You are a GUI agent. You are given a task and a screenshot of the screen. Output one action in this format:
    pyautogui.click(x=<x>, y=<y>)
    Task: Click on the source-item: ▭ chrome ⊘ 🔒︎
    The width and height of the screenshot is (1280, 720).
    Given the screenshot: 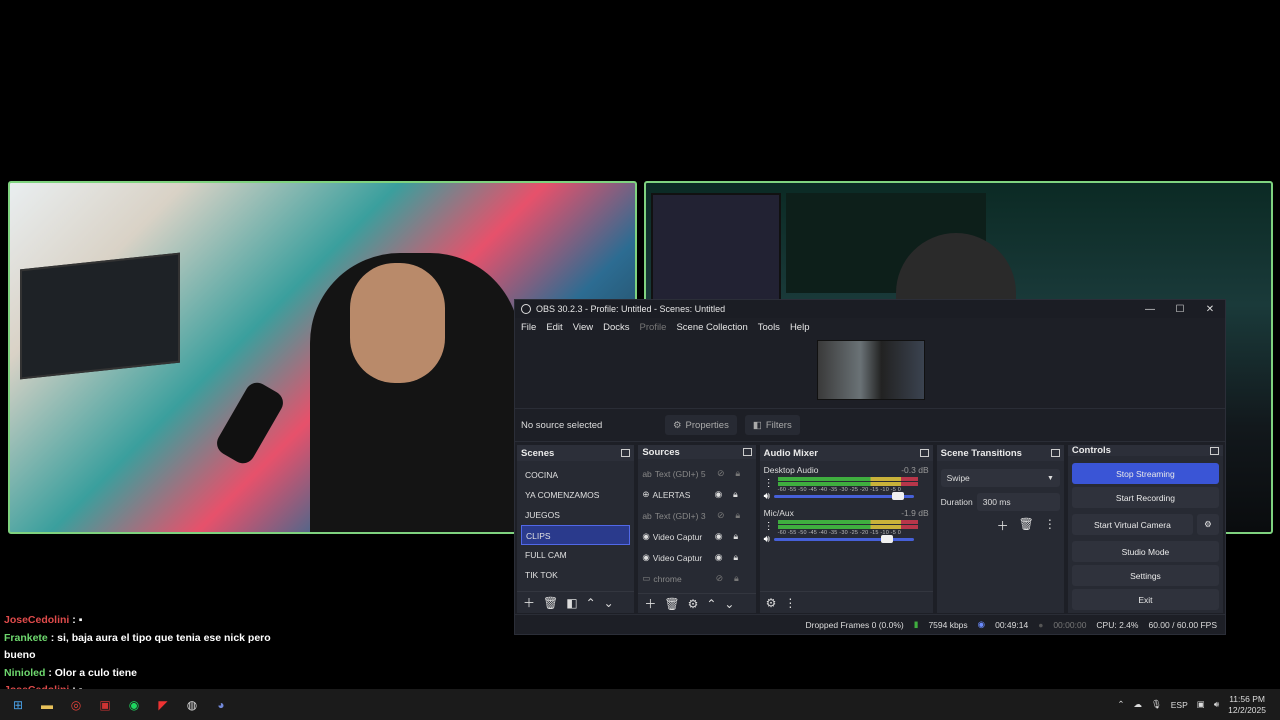 What is the action you would take?
    pyautogui.click(x=696, y=578)
    